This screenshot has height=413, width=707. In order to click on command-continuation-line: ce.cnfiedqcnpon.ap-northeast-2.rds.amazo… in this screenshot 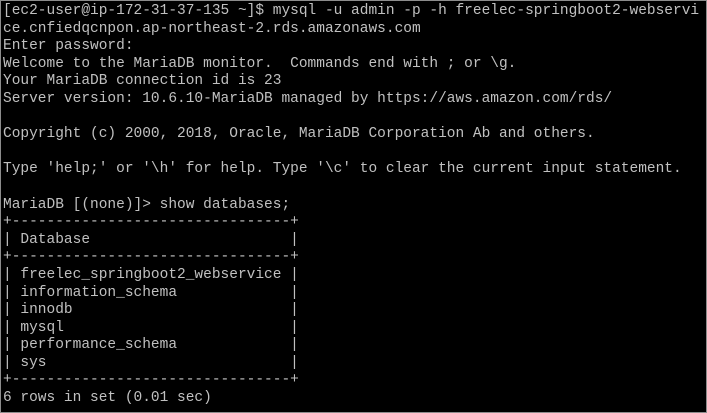, I will do `click(212, 28)`.